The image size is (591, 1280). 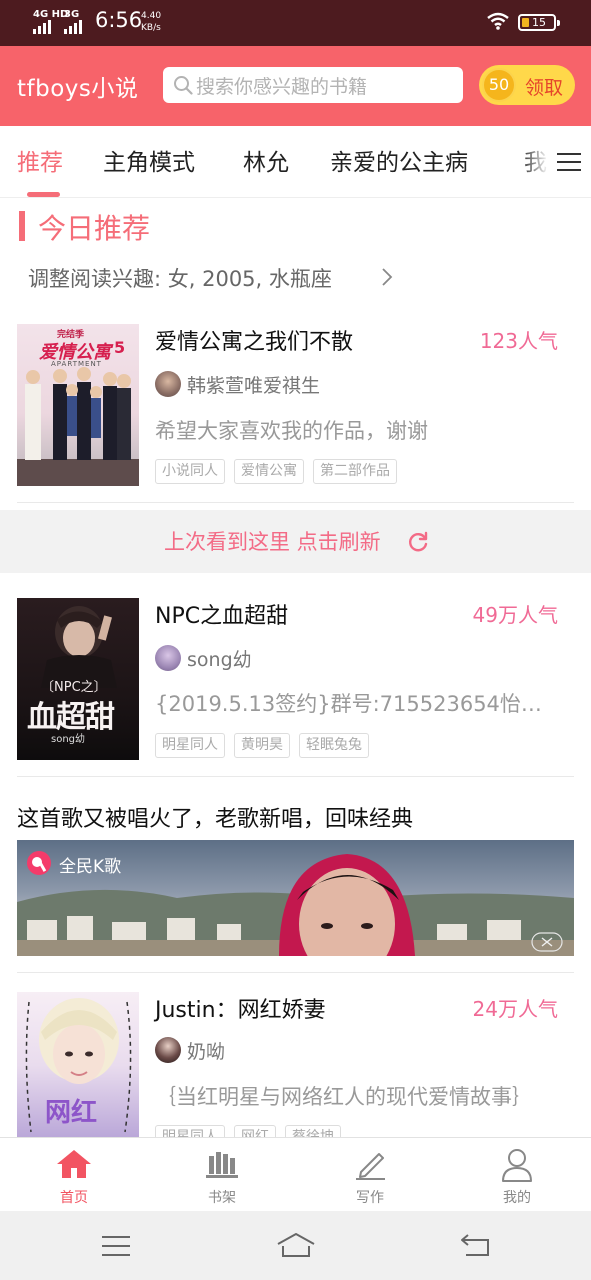 I want to click on speed-value: 4.40, so click(x=151, y=16).